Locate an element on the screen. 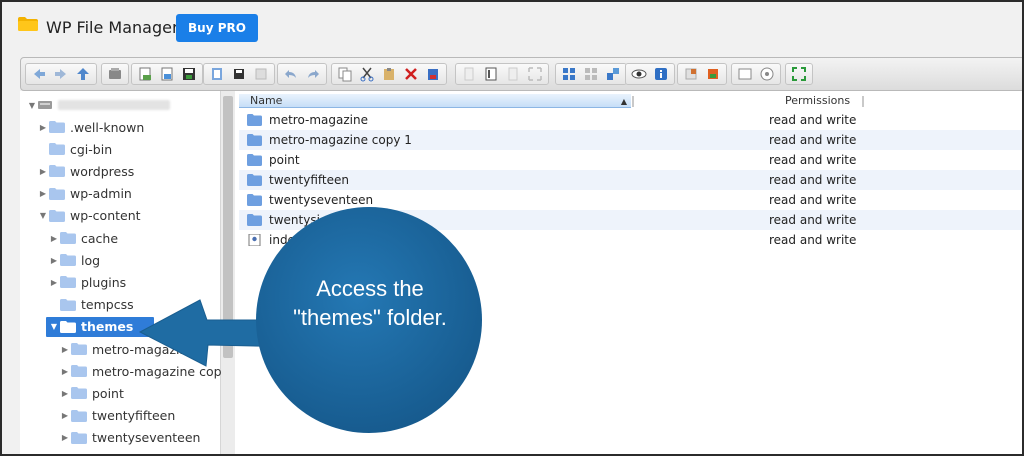 The image size is (1024, 456). buy-pro-button: Buy PRO is located at coordinates (217, 28).